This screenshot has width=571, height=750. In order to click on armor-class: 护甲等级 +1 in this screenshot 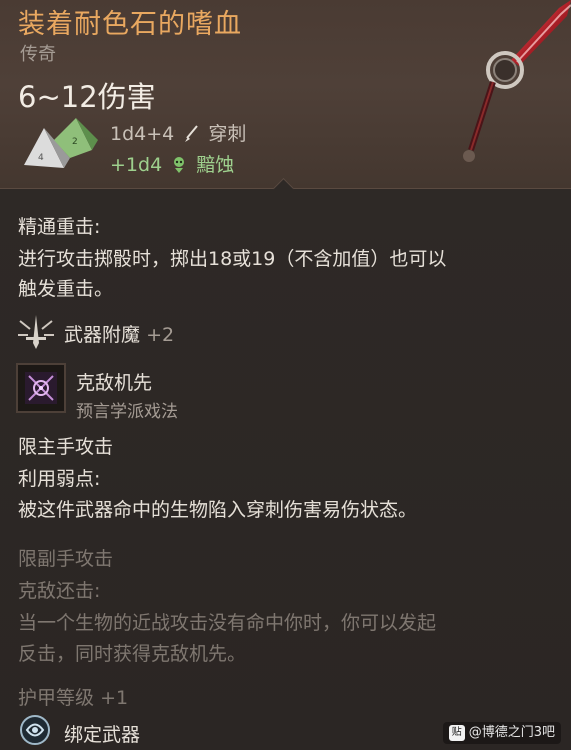, I will do `click(73, 696)`.